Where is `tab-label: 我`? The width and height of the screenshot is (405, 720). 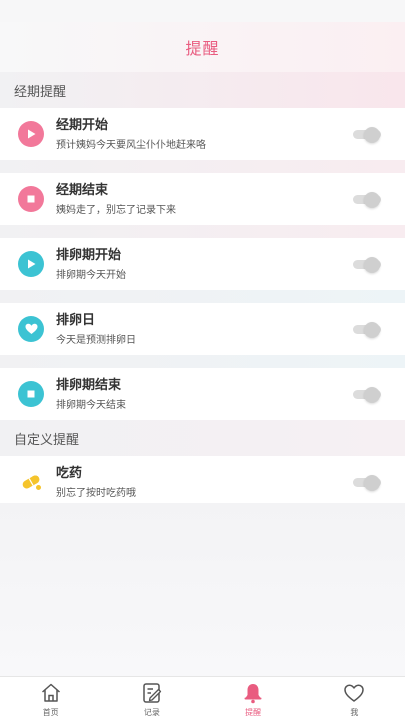
tab-label: 我 is located at coordinates (354, 712).